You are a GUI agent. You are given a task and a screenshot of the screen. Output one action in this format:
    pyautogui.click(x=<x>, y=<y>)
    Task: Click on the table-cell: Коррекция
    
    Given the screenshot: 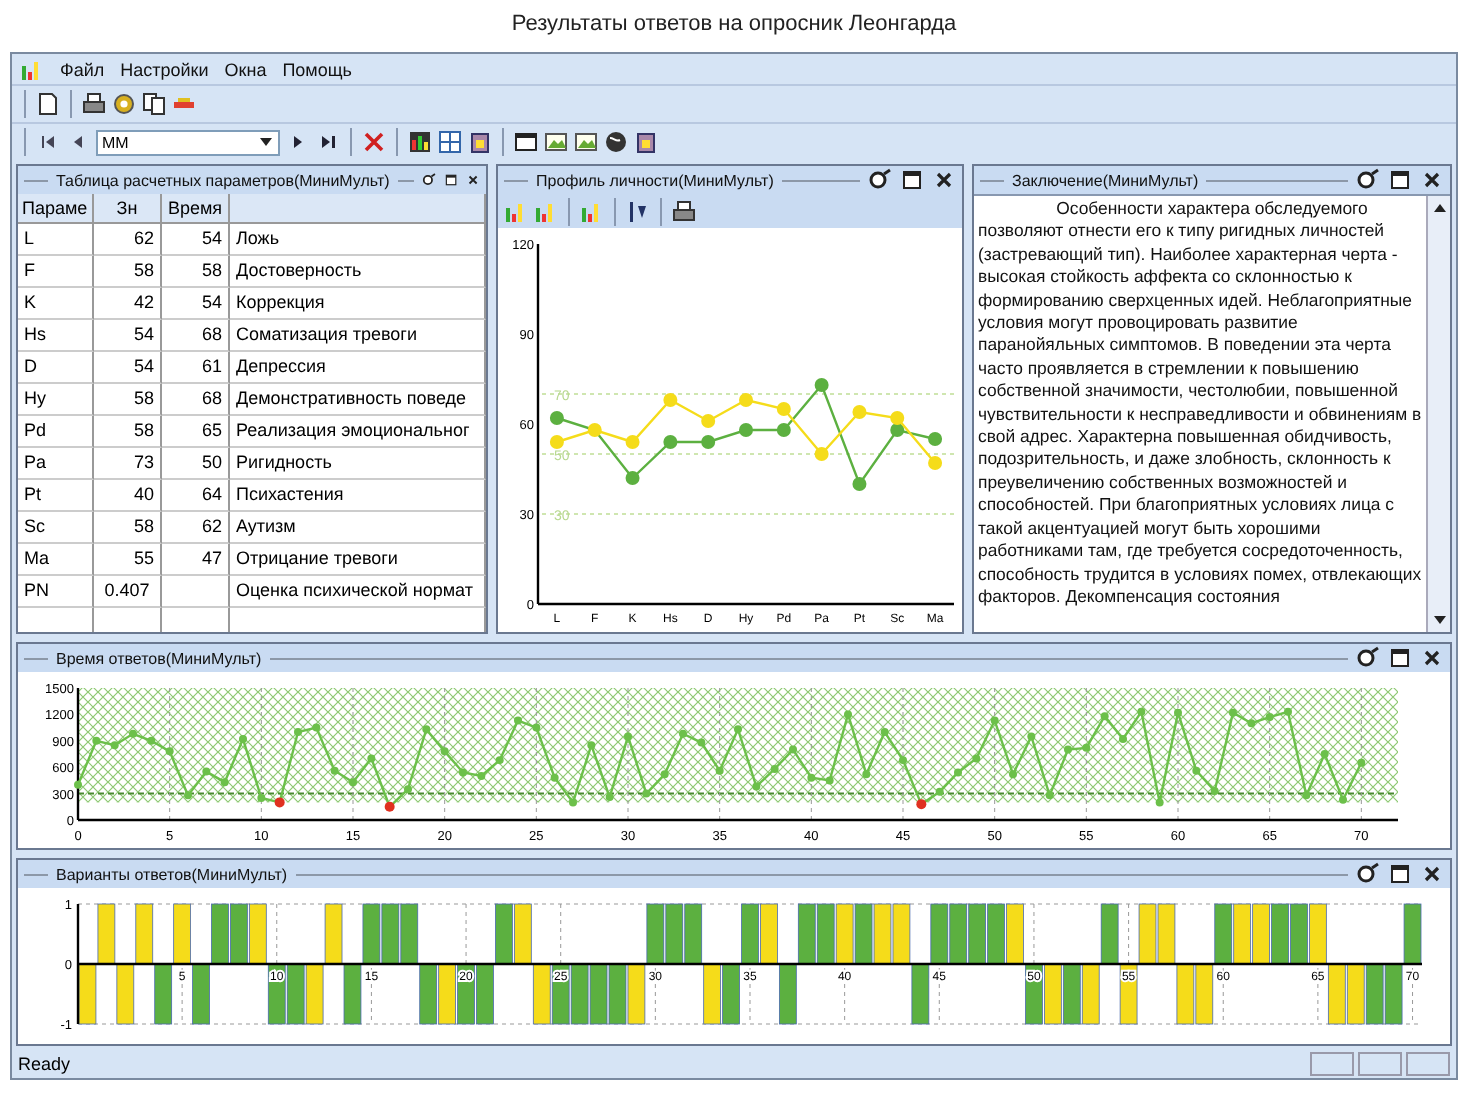 What is the action you would take?
    pyautogui.click(x=358, y=304)
    